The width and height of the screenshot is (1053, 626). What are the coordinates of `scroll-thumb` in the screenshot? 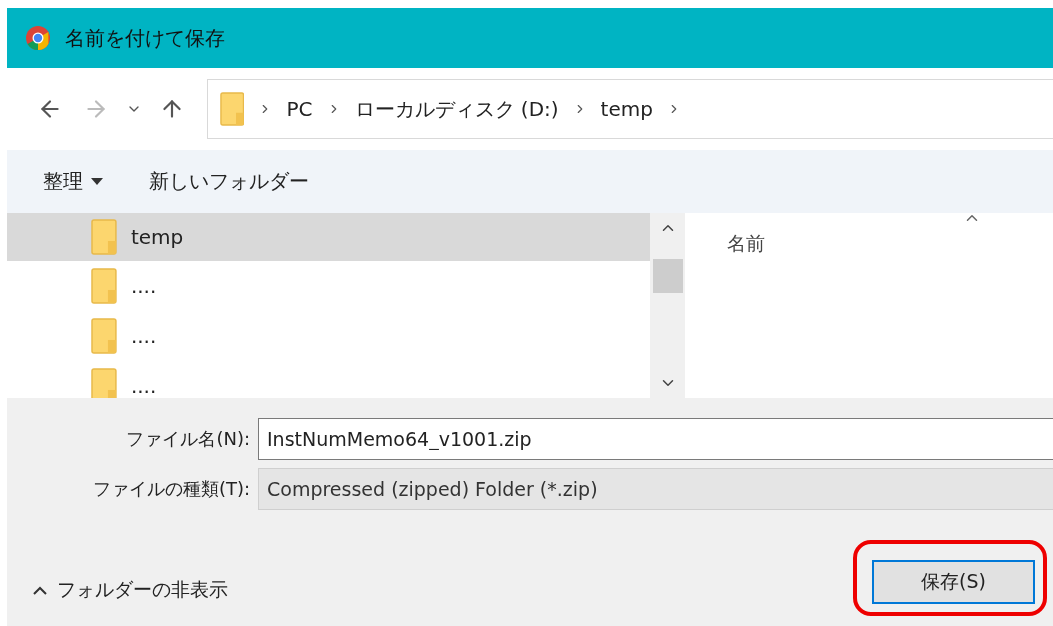 It's located at (667, 275).